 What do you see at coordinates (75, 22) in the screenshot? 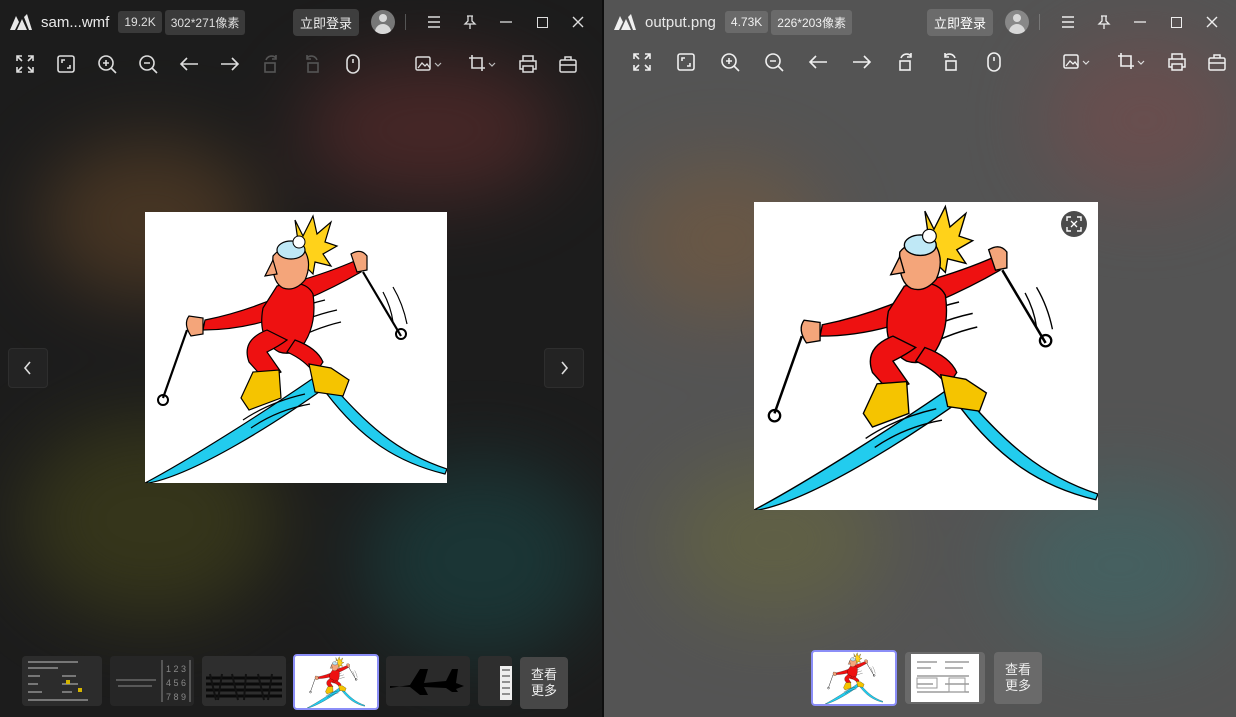
I see `file-name: sam...wmf` at bounding box center [75, 22].